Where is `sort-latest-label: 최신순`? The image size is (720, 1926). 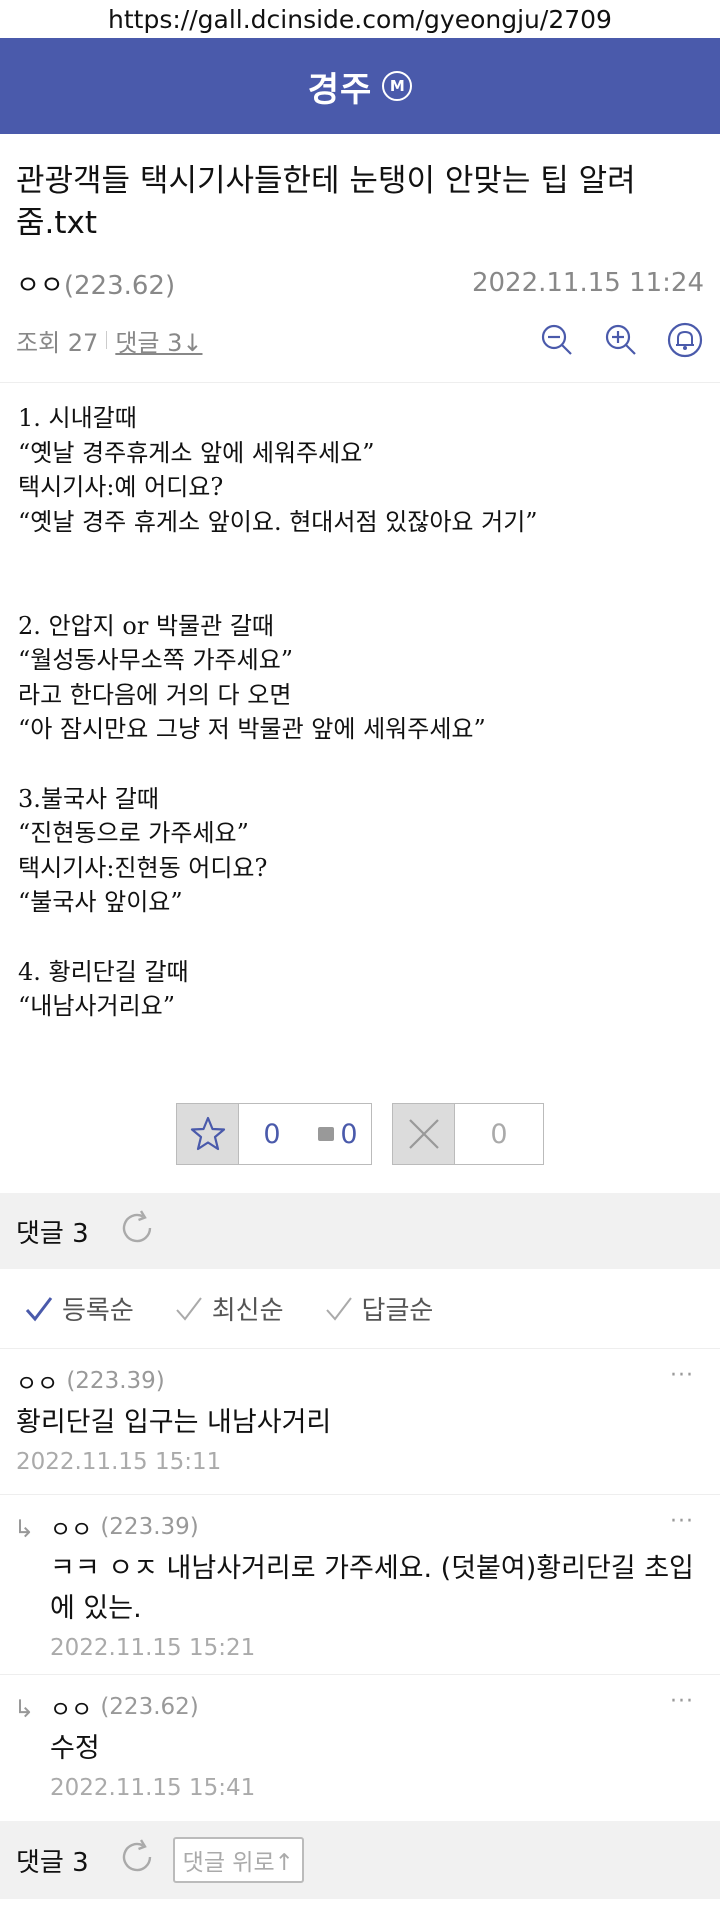
sort-latest-label: 최신순 is located at coordinates (247, 1311).